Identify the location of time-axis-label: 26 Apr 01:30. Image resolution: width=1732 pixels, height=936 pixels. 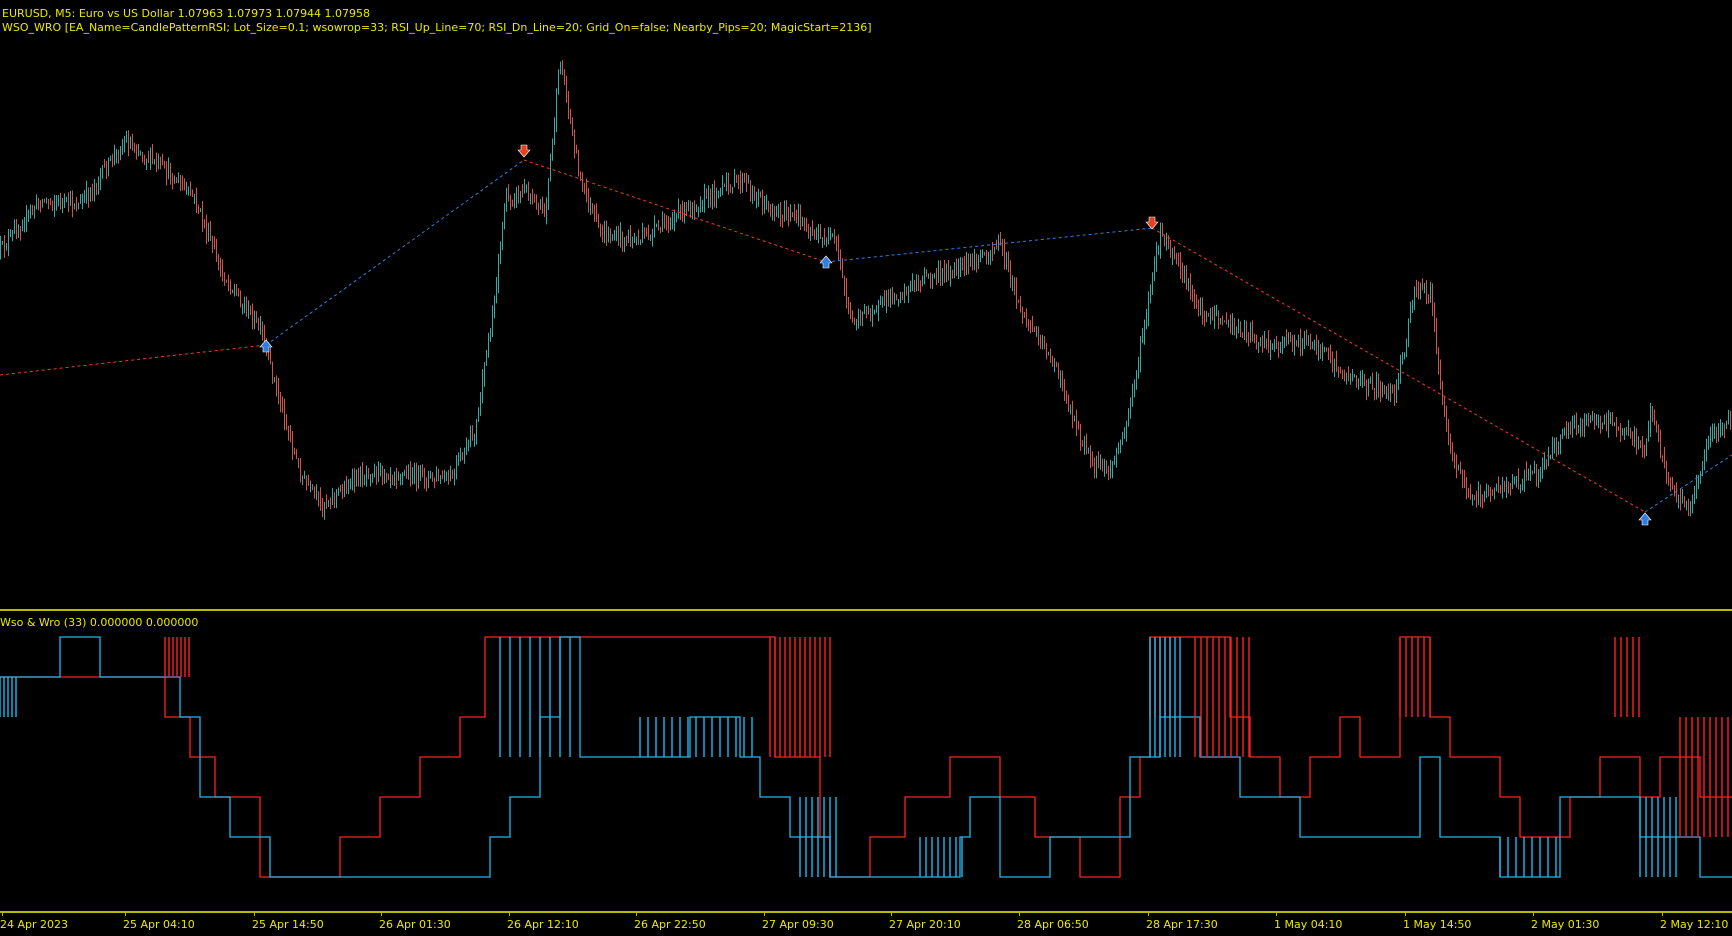
(415, 924).